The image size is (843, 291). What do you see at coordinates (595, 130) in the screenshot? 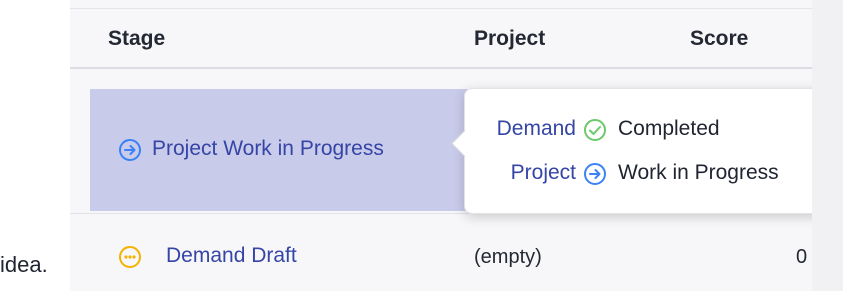
I see `check-circle-icon` at bounding box center [595, 130].